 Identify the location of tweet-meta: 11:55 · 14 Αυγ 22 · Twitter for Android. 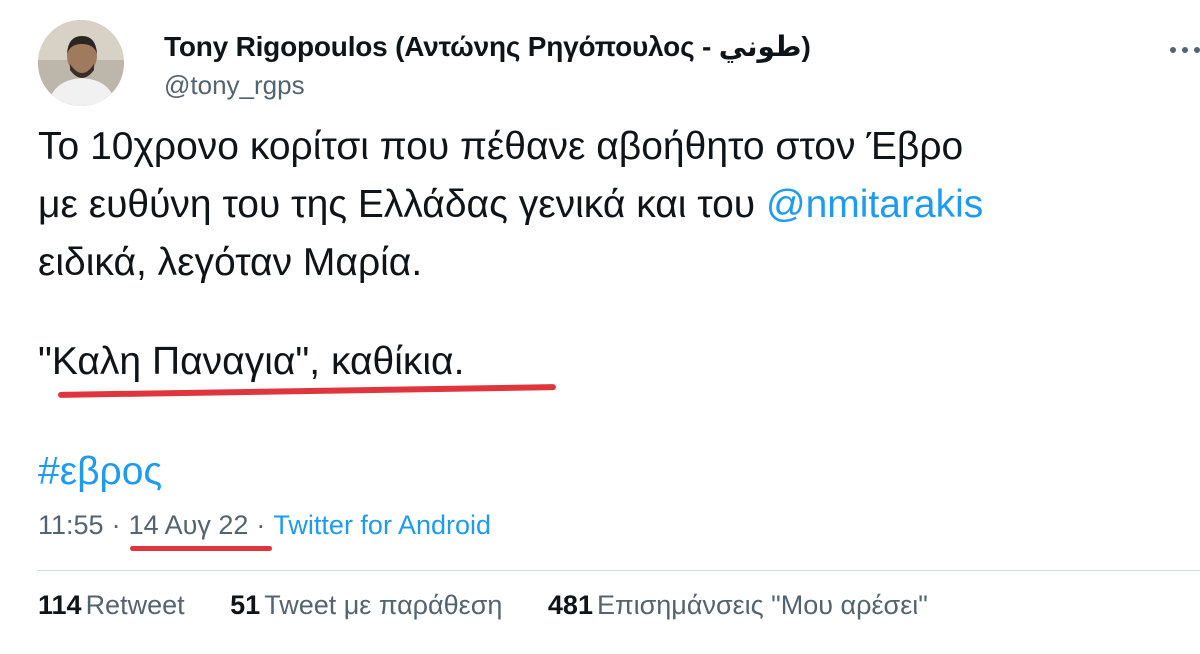
(264, 525).